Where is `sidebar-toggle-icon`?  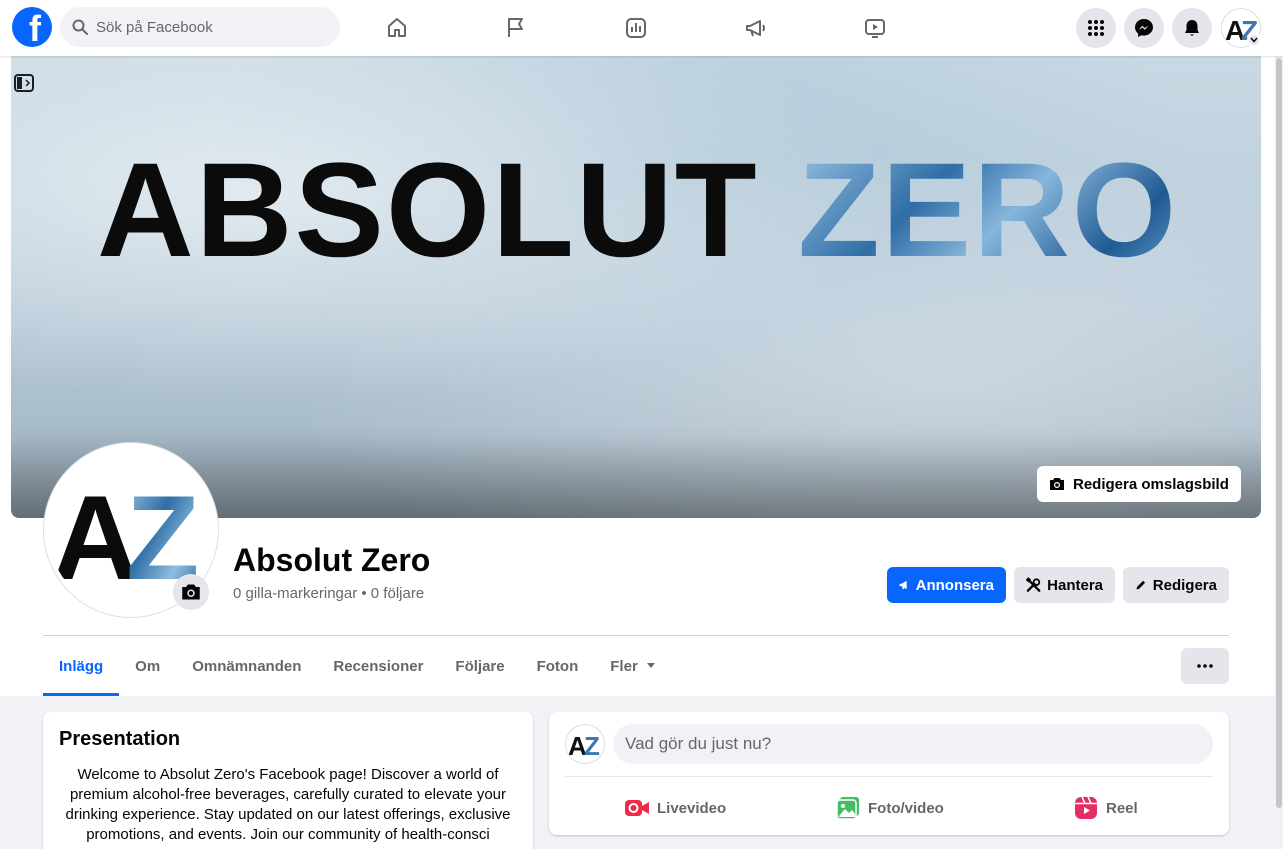
sidebar-toggle-icon is located at coordinates (24, 83).